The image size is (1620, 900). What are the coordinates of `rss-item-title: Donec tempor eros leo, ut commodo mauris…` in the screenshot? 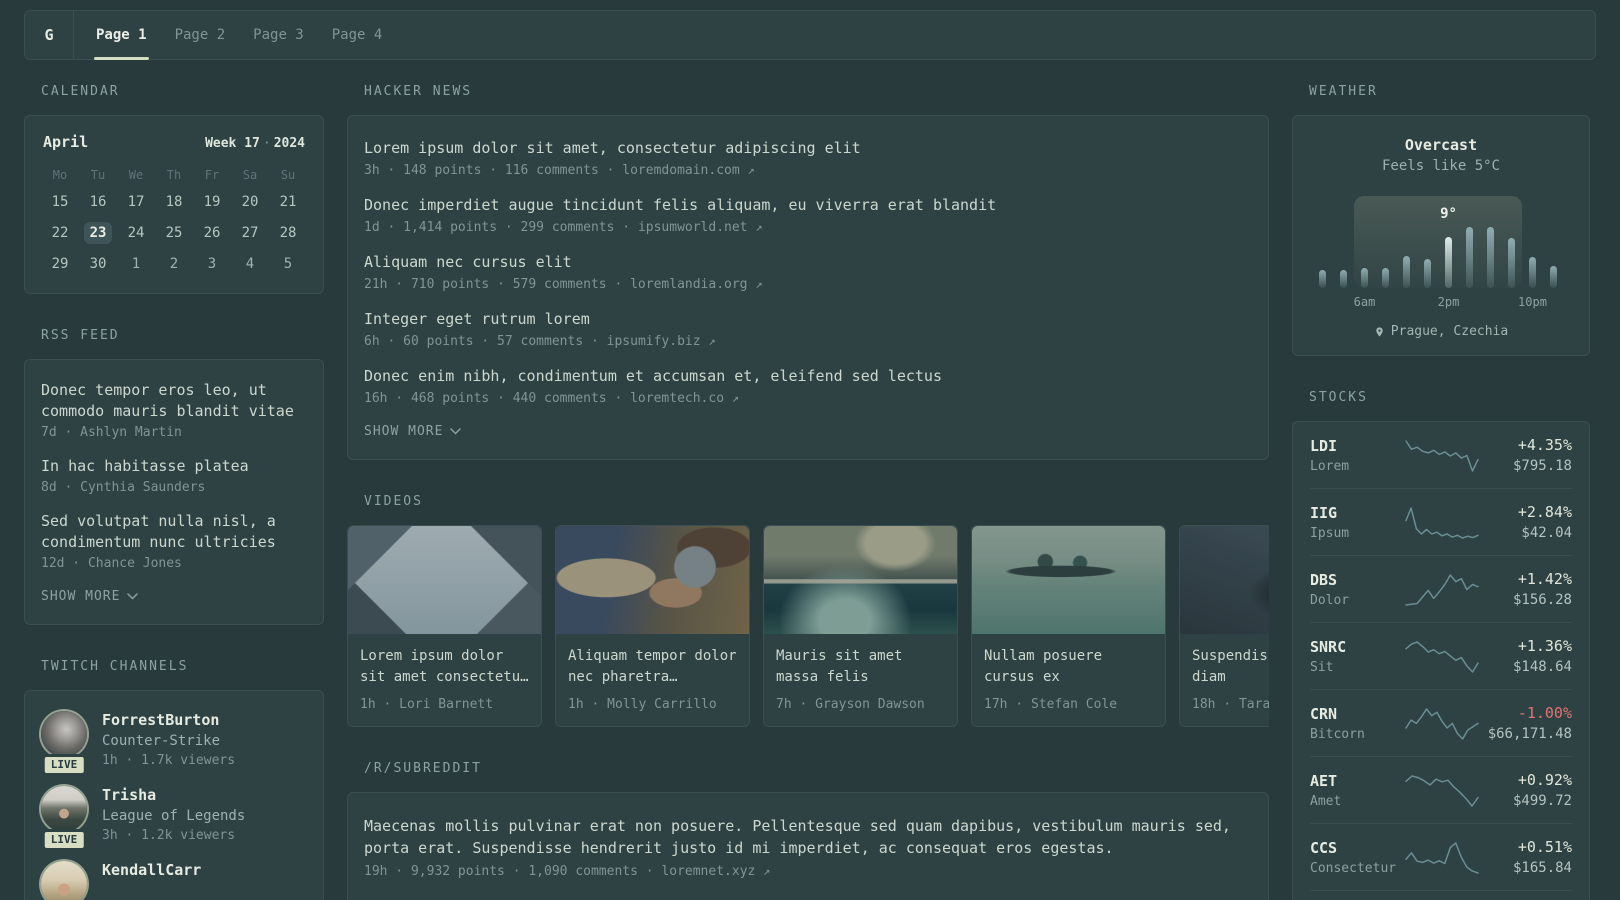 It's located at (174, 401).